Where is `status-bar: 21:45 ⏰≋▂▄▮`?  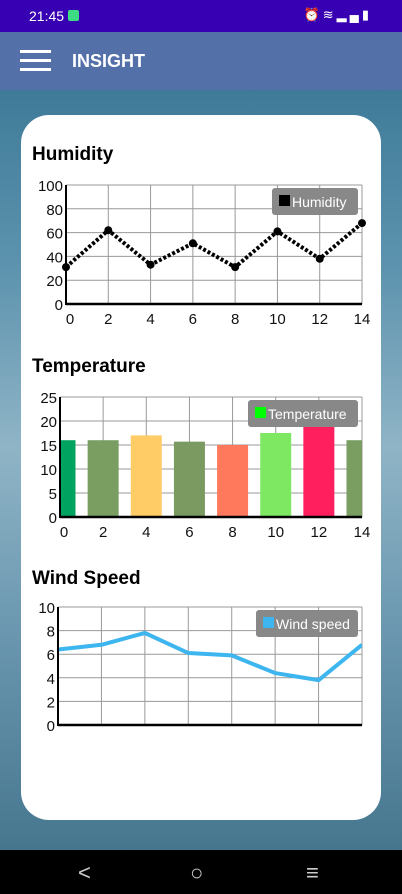
status-bar: 21:45 ⏰≋▂▄▮ is located at coordinates (201, 16).